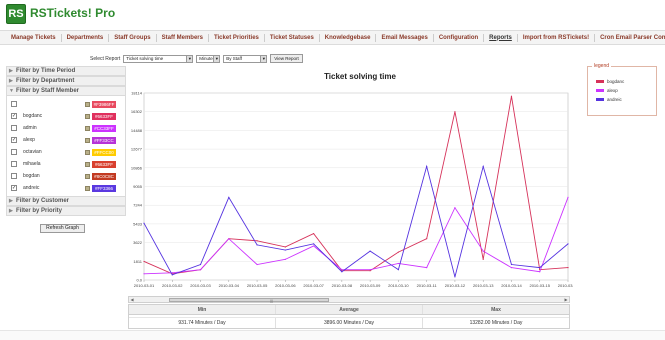 The height and width of the screenshot is (340, 665). Describe the element at coordinates (138, 186) in the screenshot. I see `y-tick-label: 9055` at that location.